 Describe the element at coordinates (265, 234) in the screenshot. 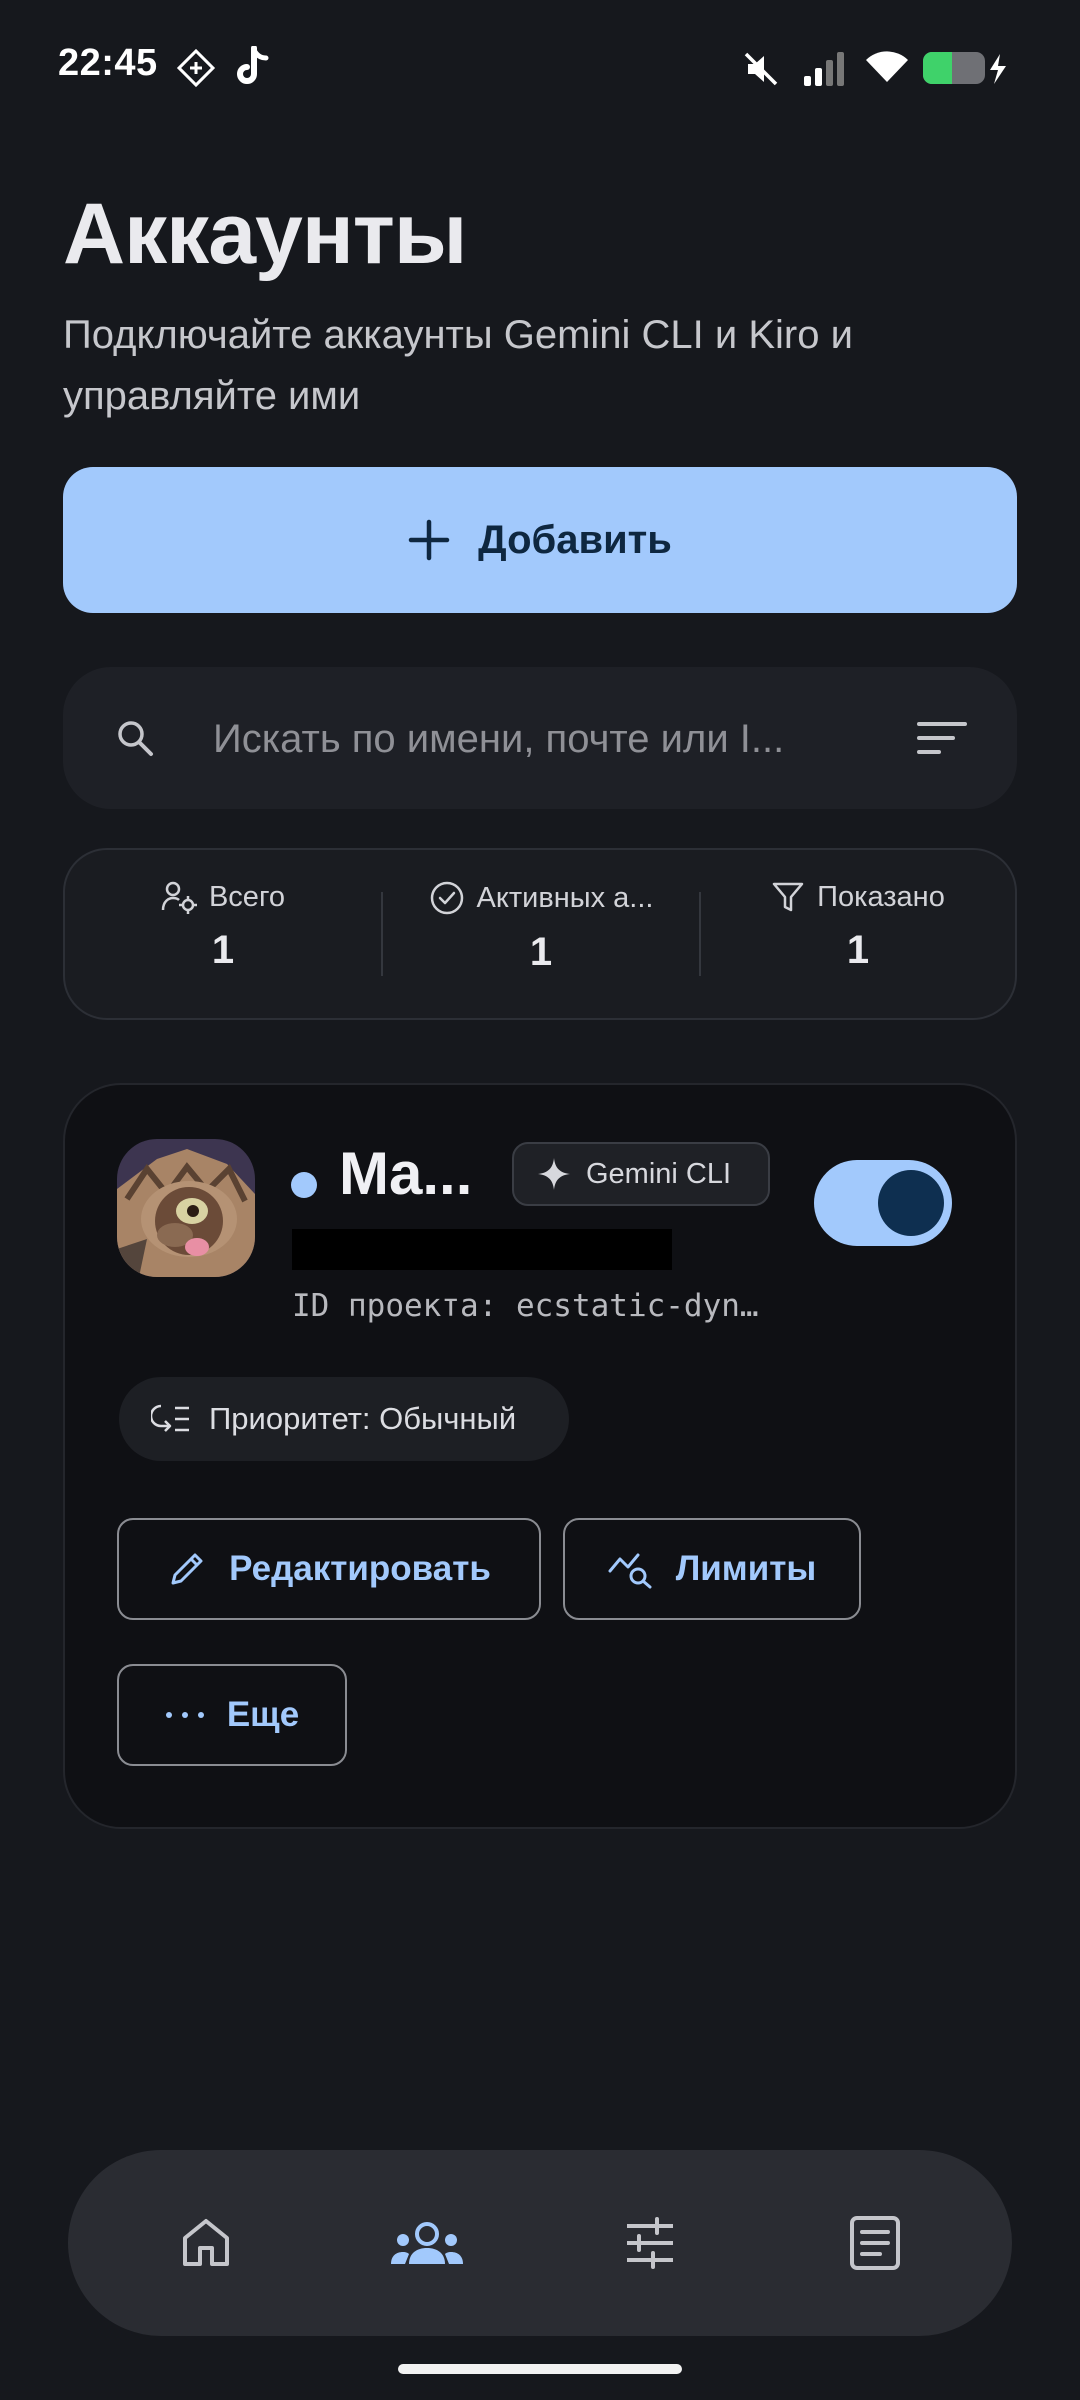

I see `page-title: Аккаунты` at that location.